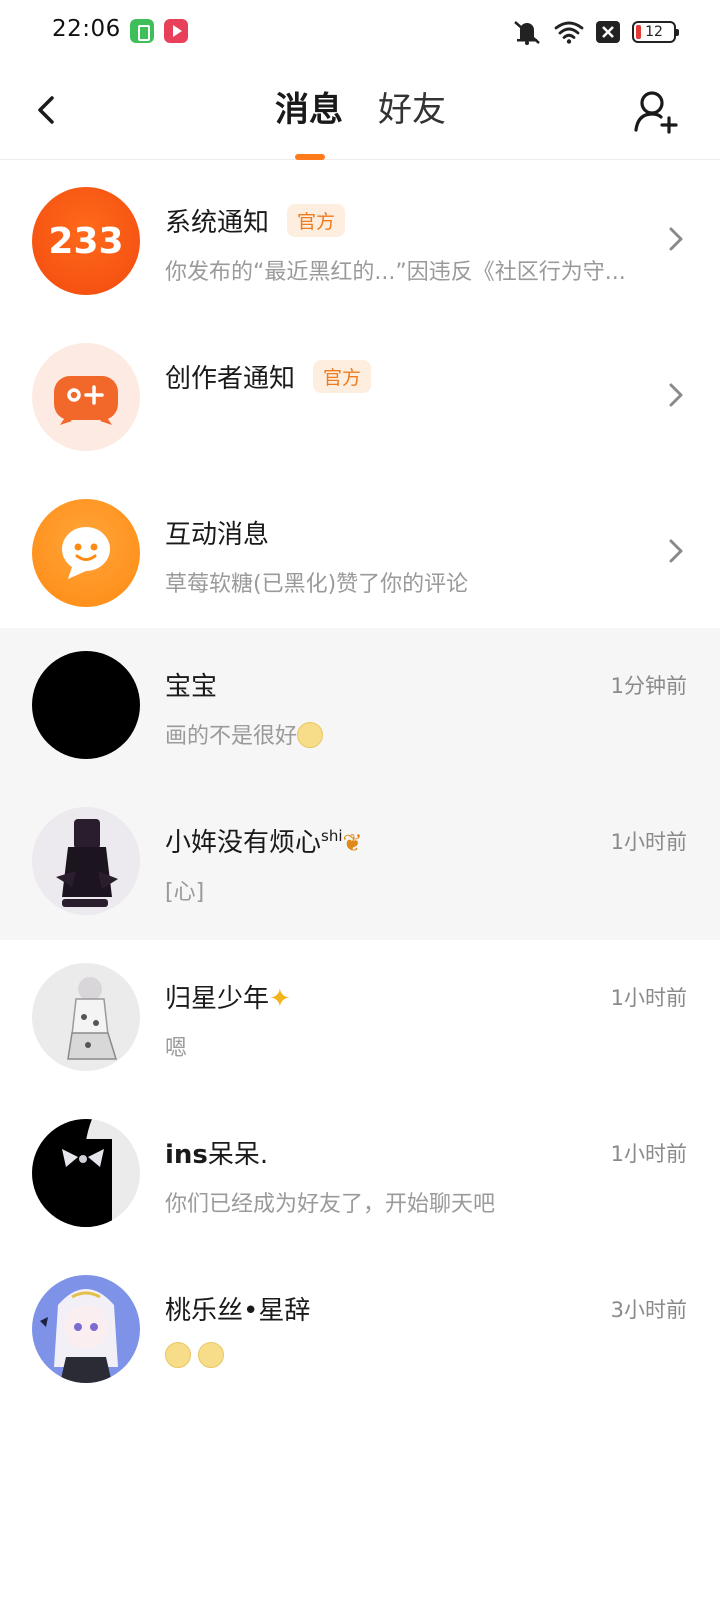 The image size is (720, 1612). Describe the element at coordinates (360, 1018) in the screenshot. I see `chat-row: 归星少年✦ 嗯 1小时前` at that location.